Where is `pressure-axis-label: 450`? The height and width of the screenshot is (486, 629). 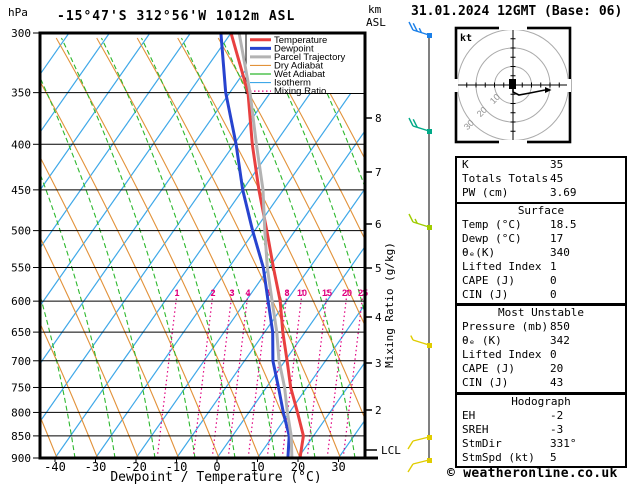 pressure-axis-label: 450 is located at coordinates (21, 190).